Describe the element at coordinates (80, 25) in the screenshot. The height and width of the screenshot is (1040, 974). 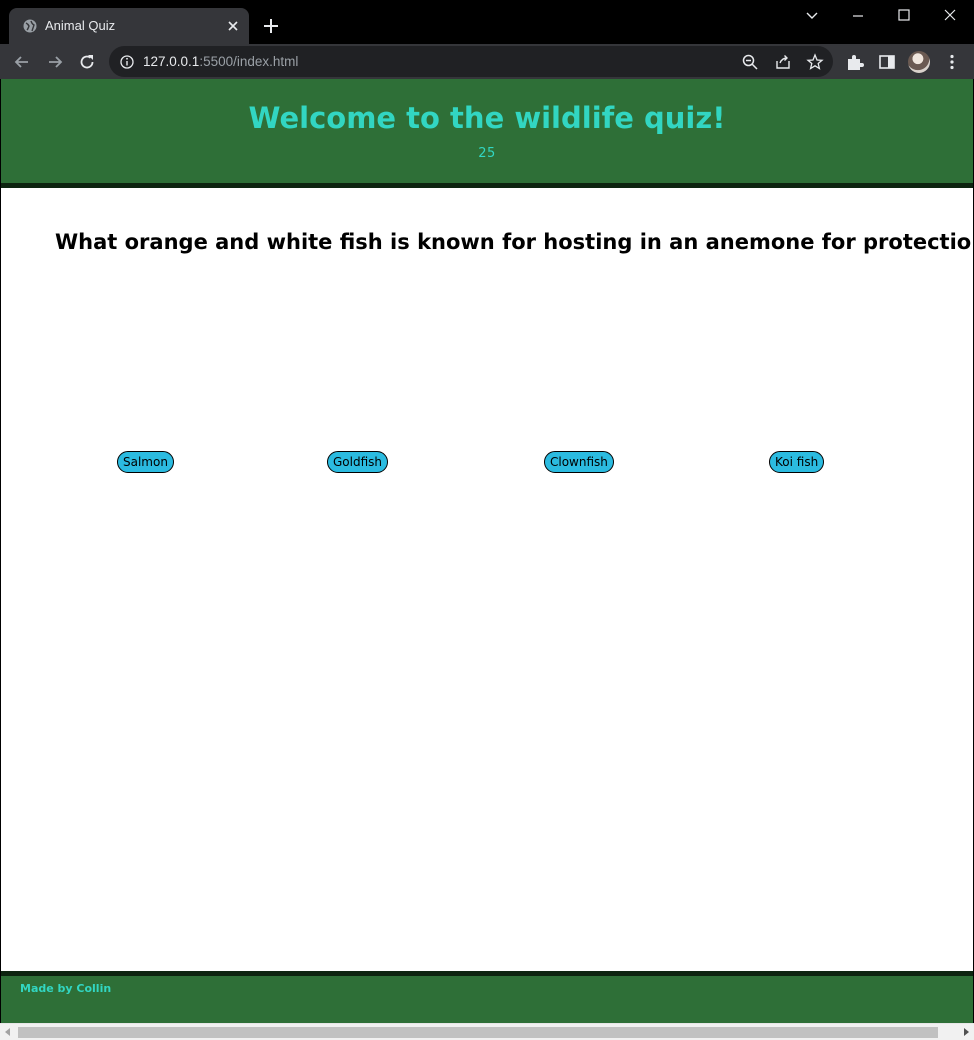
I see `tab-title: Animal Quiz` at that location.